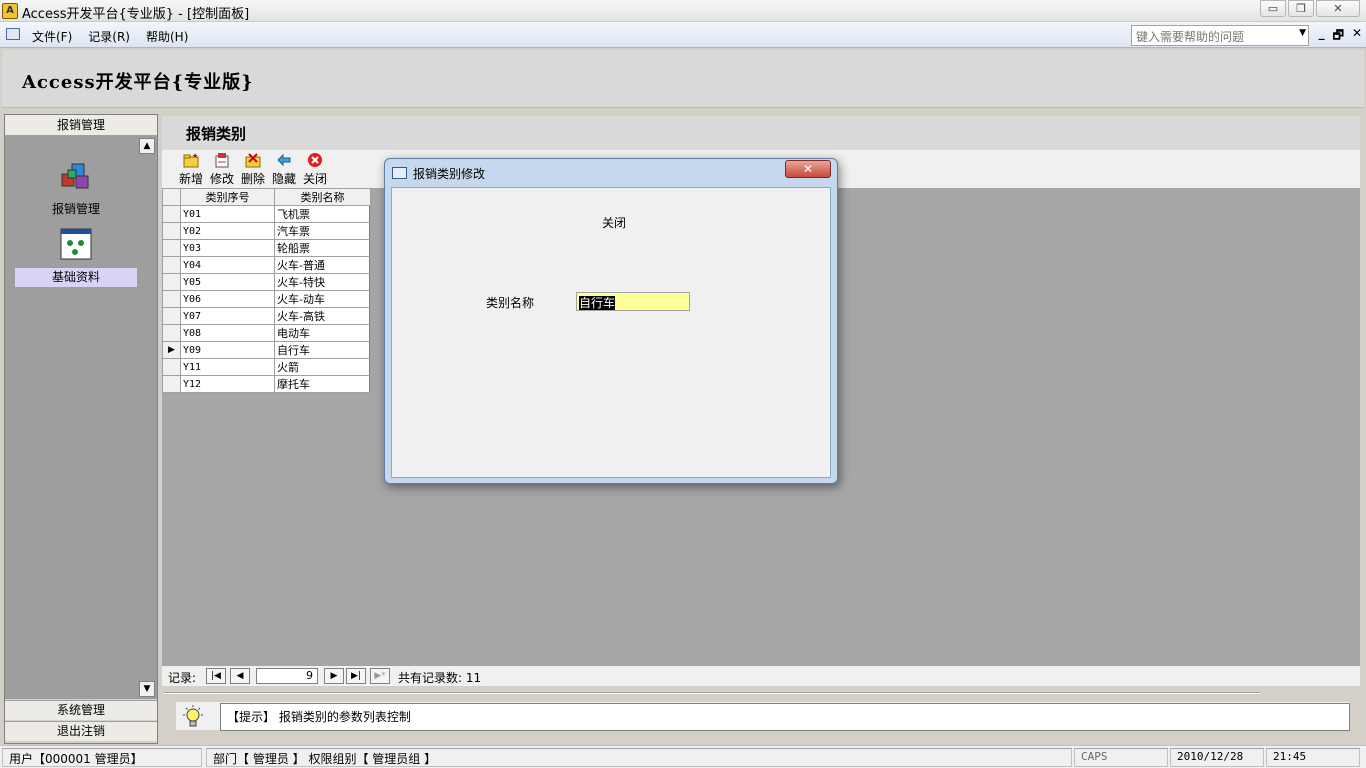 Image resolution: width=1366 pixels, height=768 pixels. Describe the element at coordinates (449, 174) in the screenshot. I see `dialog-title: 报销类别修改` at that location.